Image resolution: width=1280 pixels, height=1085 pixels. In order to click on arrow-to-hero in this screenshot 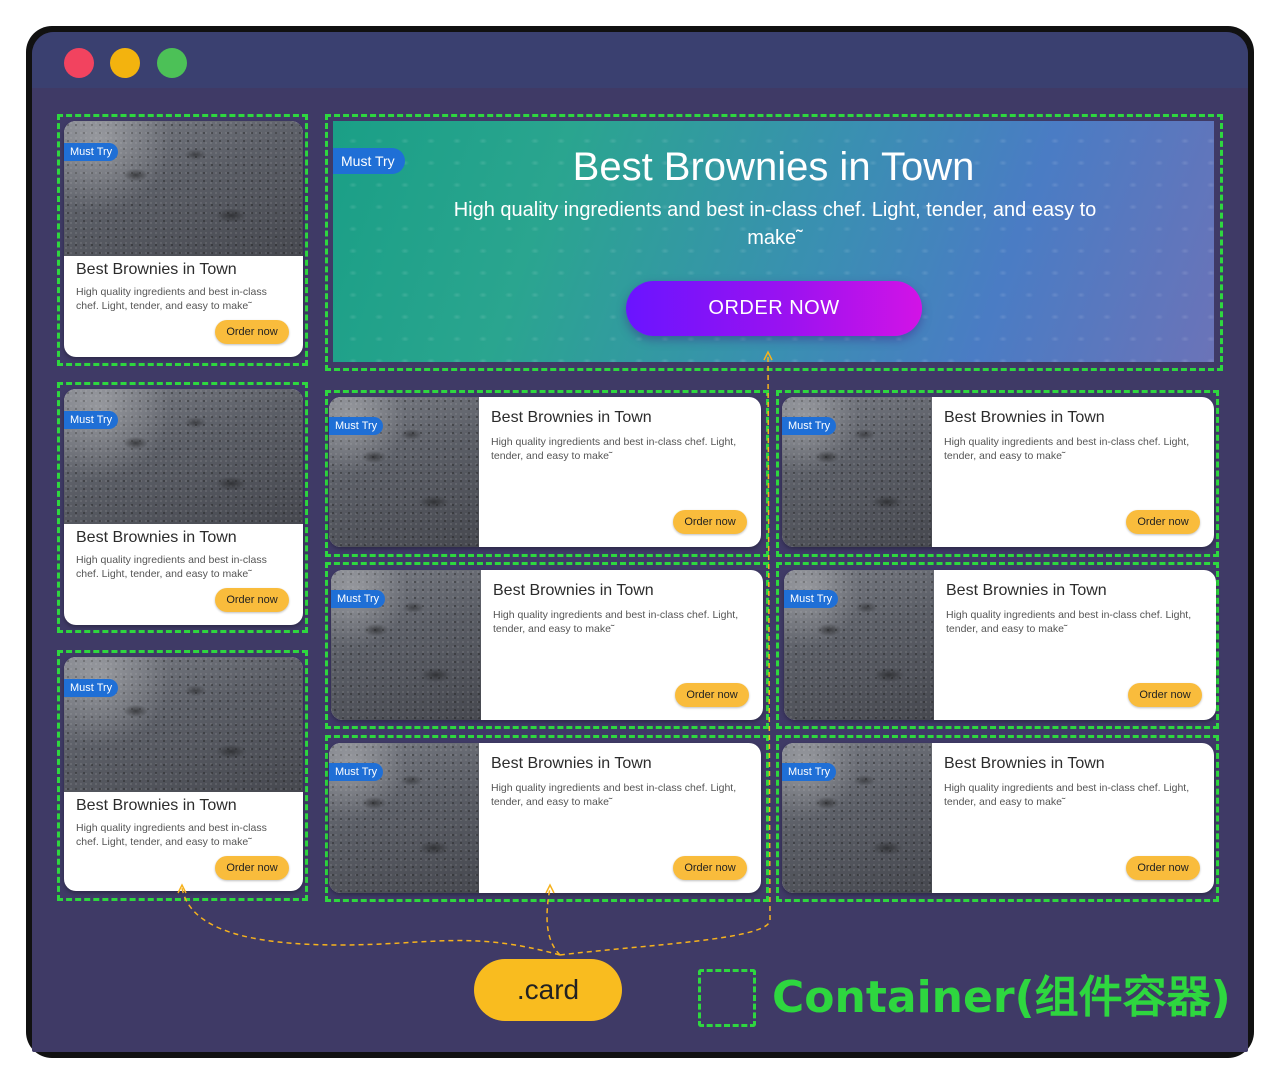, I will do `click(665, 655)`.